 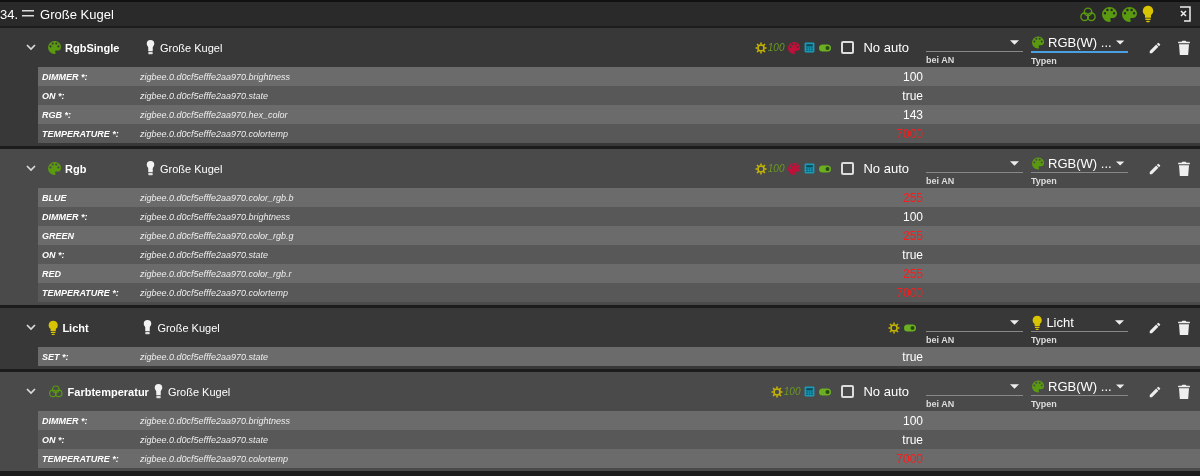 I want to click on state-label: BLUE, so click(x=54, y=197).